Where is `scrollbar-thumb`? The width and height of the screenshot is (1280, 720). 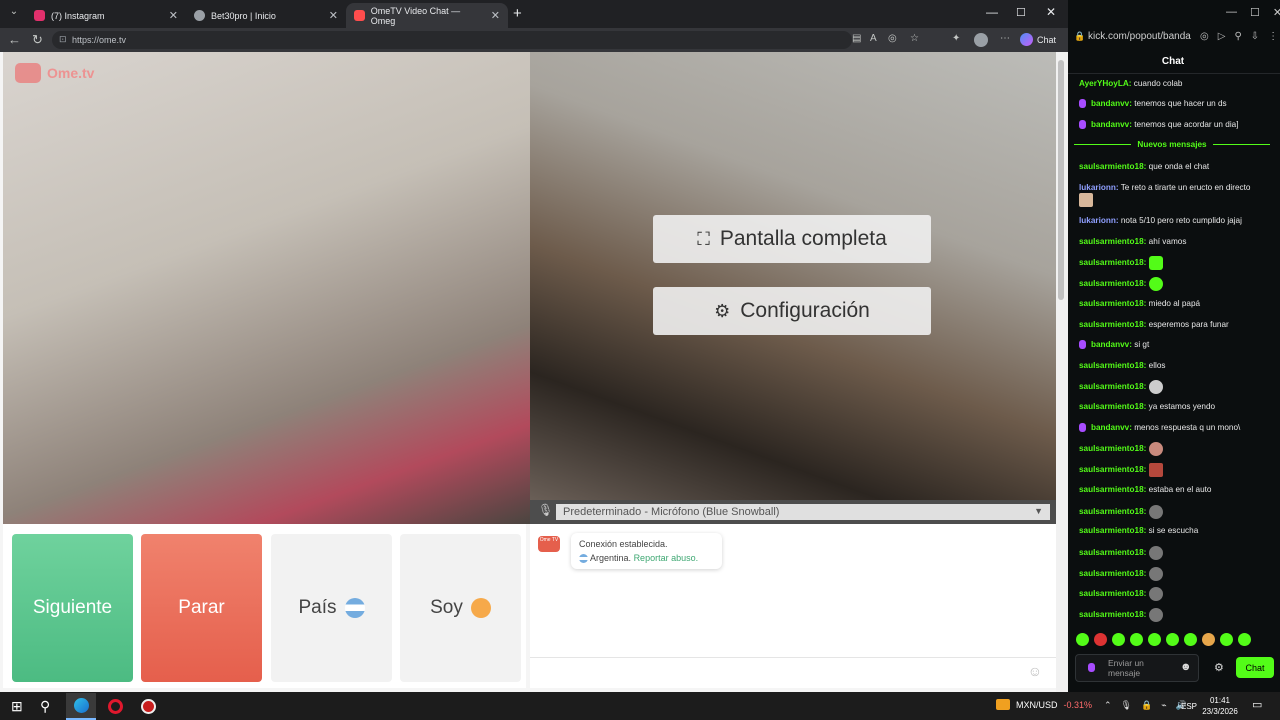 scrollbar-thumb is located at coordinates (1061, 180).